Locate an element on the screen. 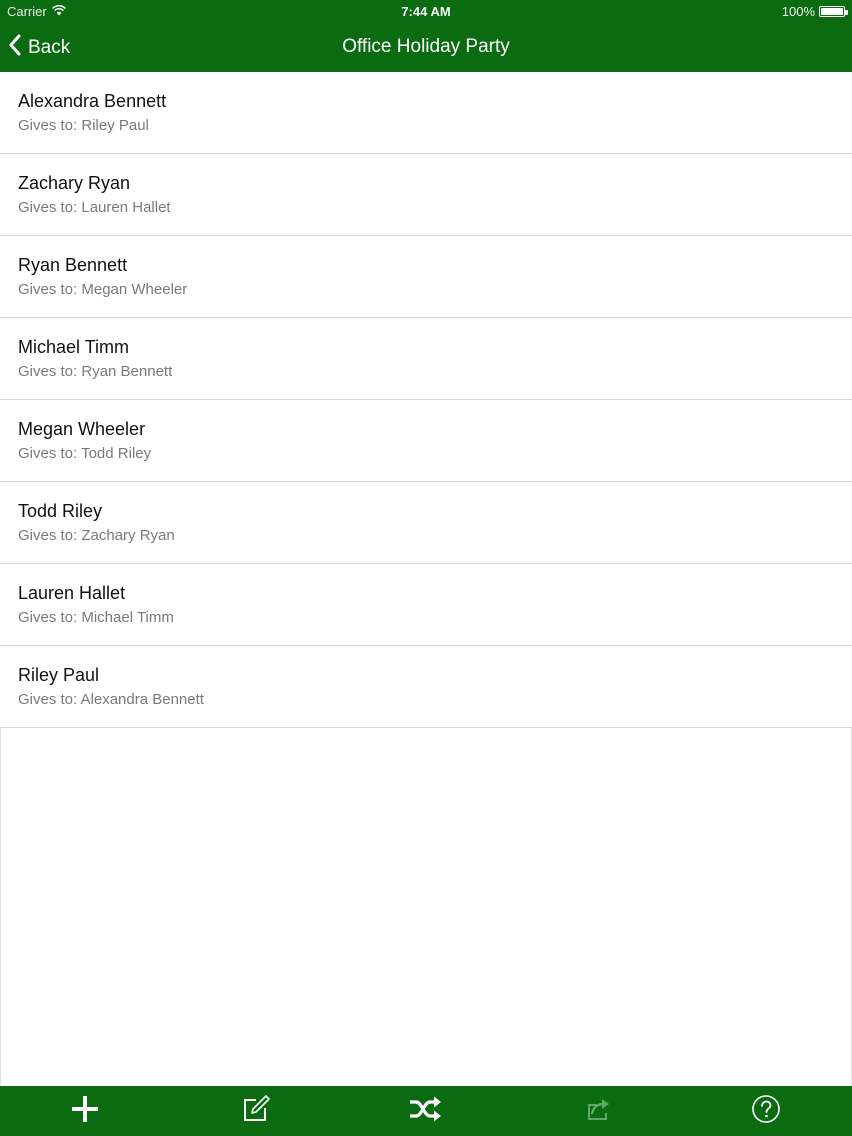  recipient-name: Riley Paul is located at coordinates (115, 125).